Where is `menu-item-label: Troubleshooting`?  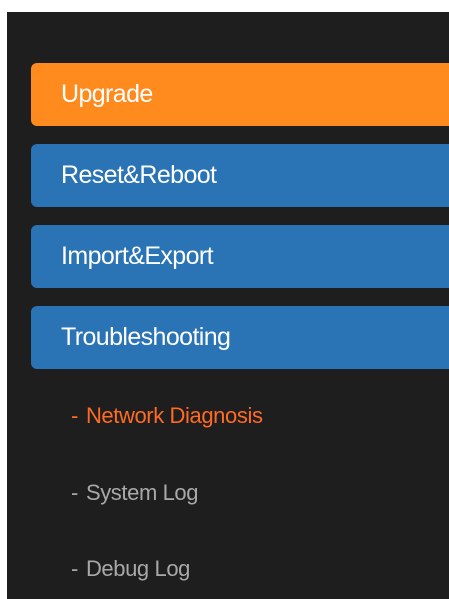 menu-item-label: Troubleshooting is located at coordinates (146, 337).